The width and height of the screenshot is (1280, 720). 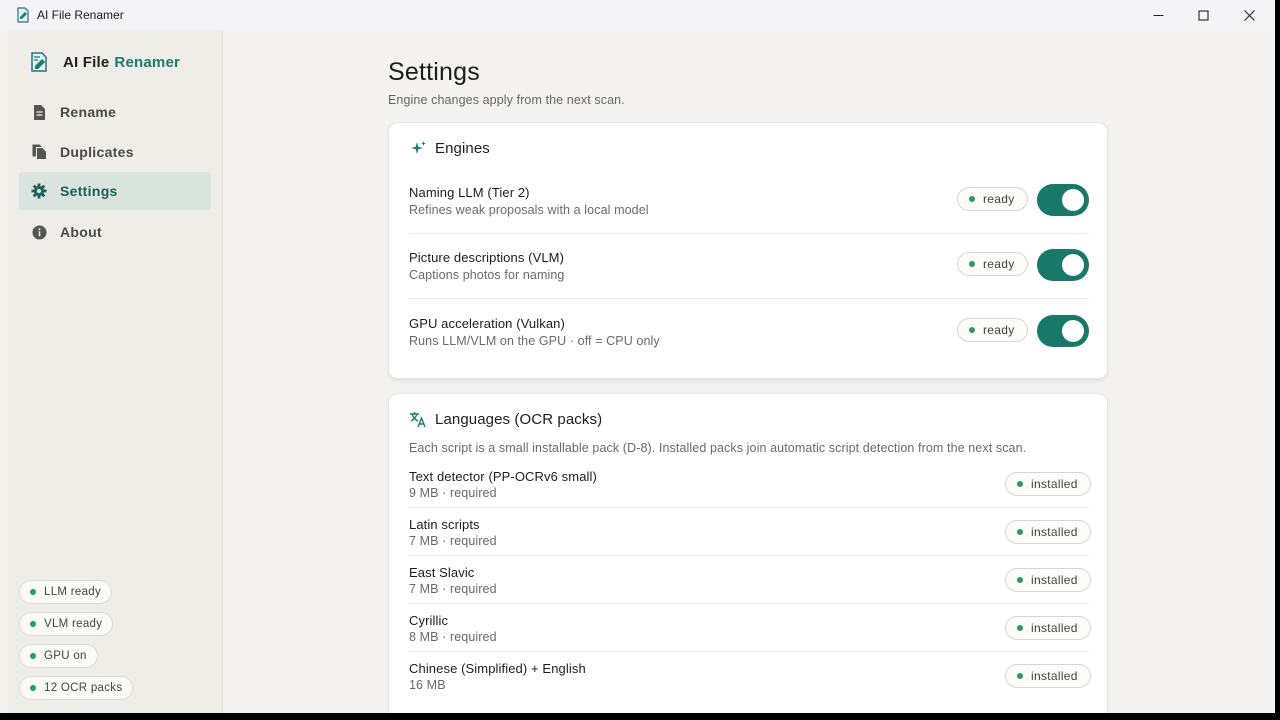 I want to click on maximize-icon, so click(x=1203, y=15).